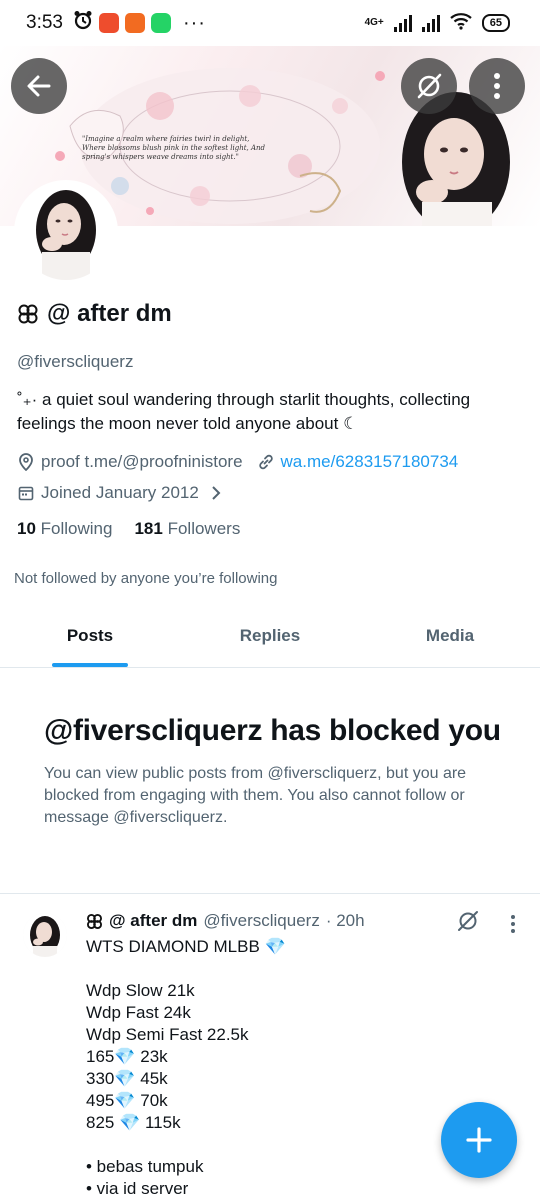 The height and width of the screenshot is (1200, 540). Describe the element at coordinates (145, 1166) in the screenshot. I see `post-line: • bebas tumpuk` at that location.